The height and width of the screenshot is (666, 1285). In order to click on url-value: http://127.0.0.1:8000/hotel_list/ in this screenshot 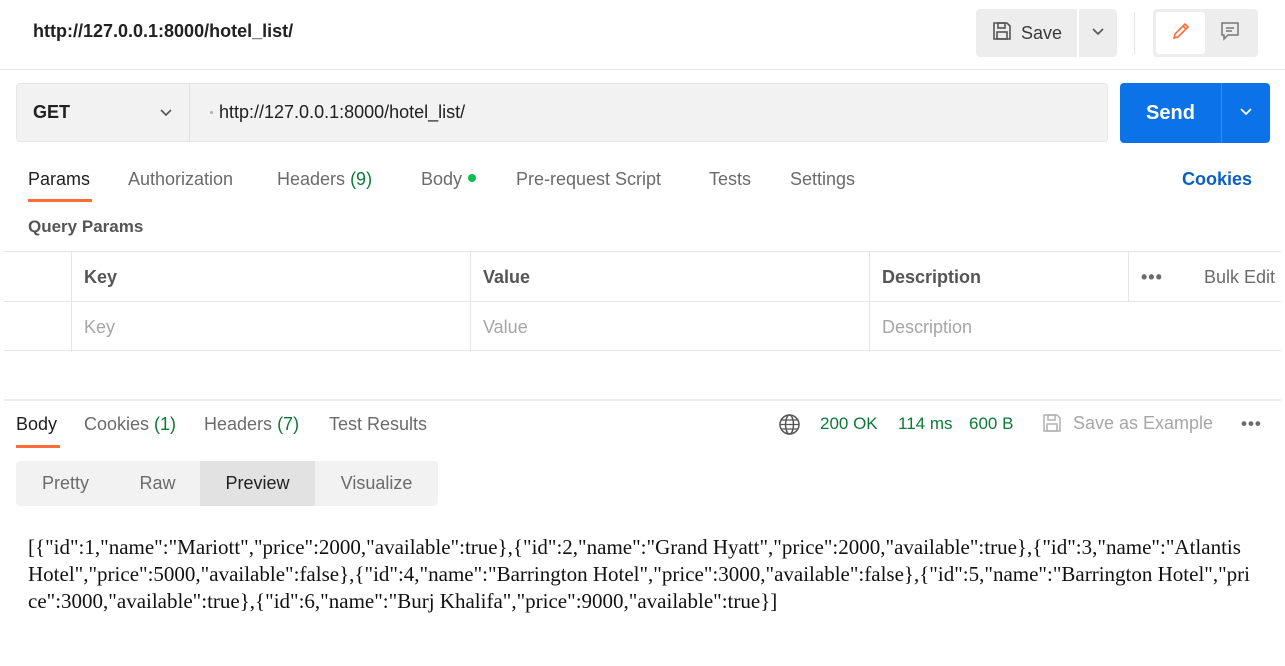, I will do `click(342, 112)`.